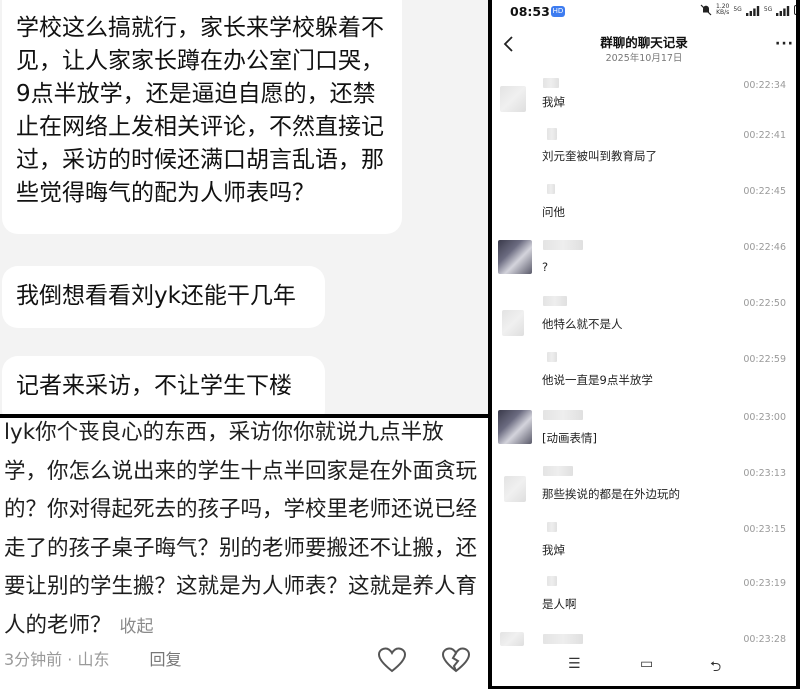 This screenshot has height=689, width=800. I want to click on message-text: 刘元奎被叫到教育局了, so click(599, 156).